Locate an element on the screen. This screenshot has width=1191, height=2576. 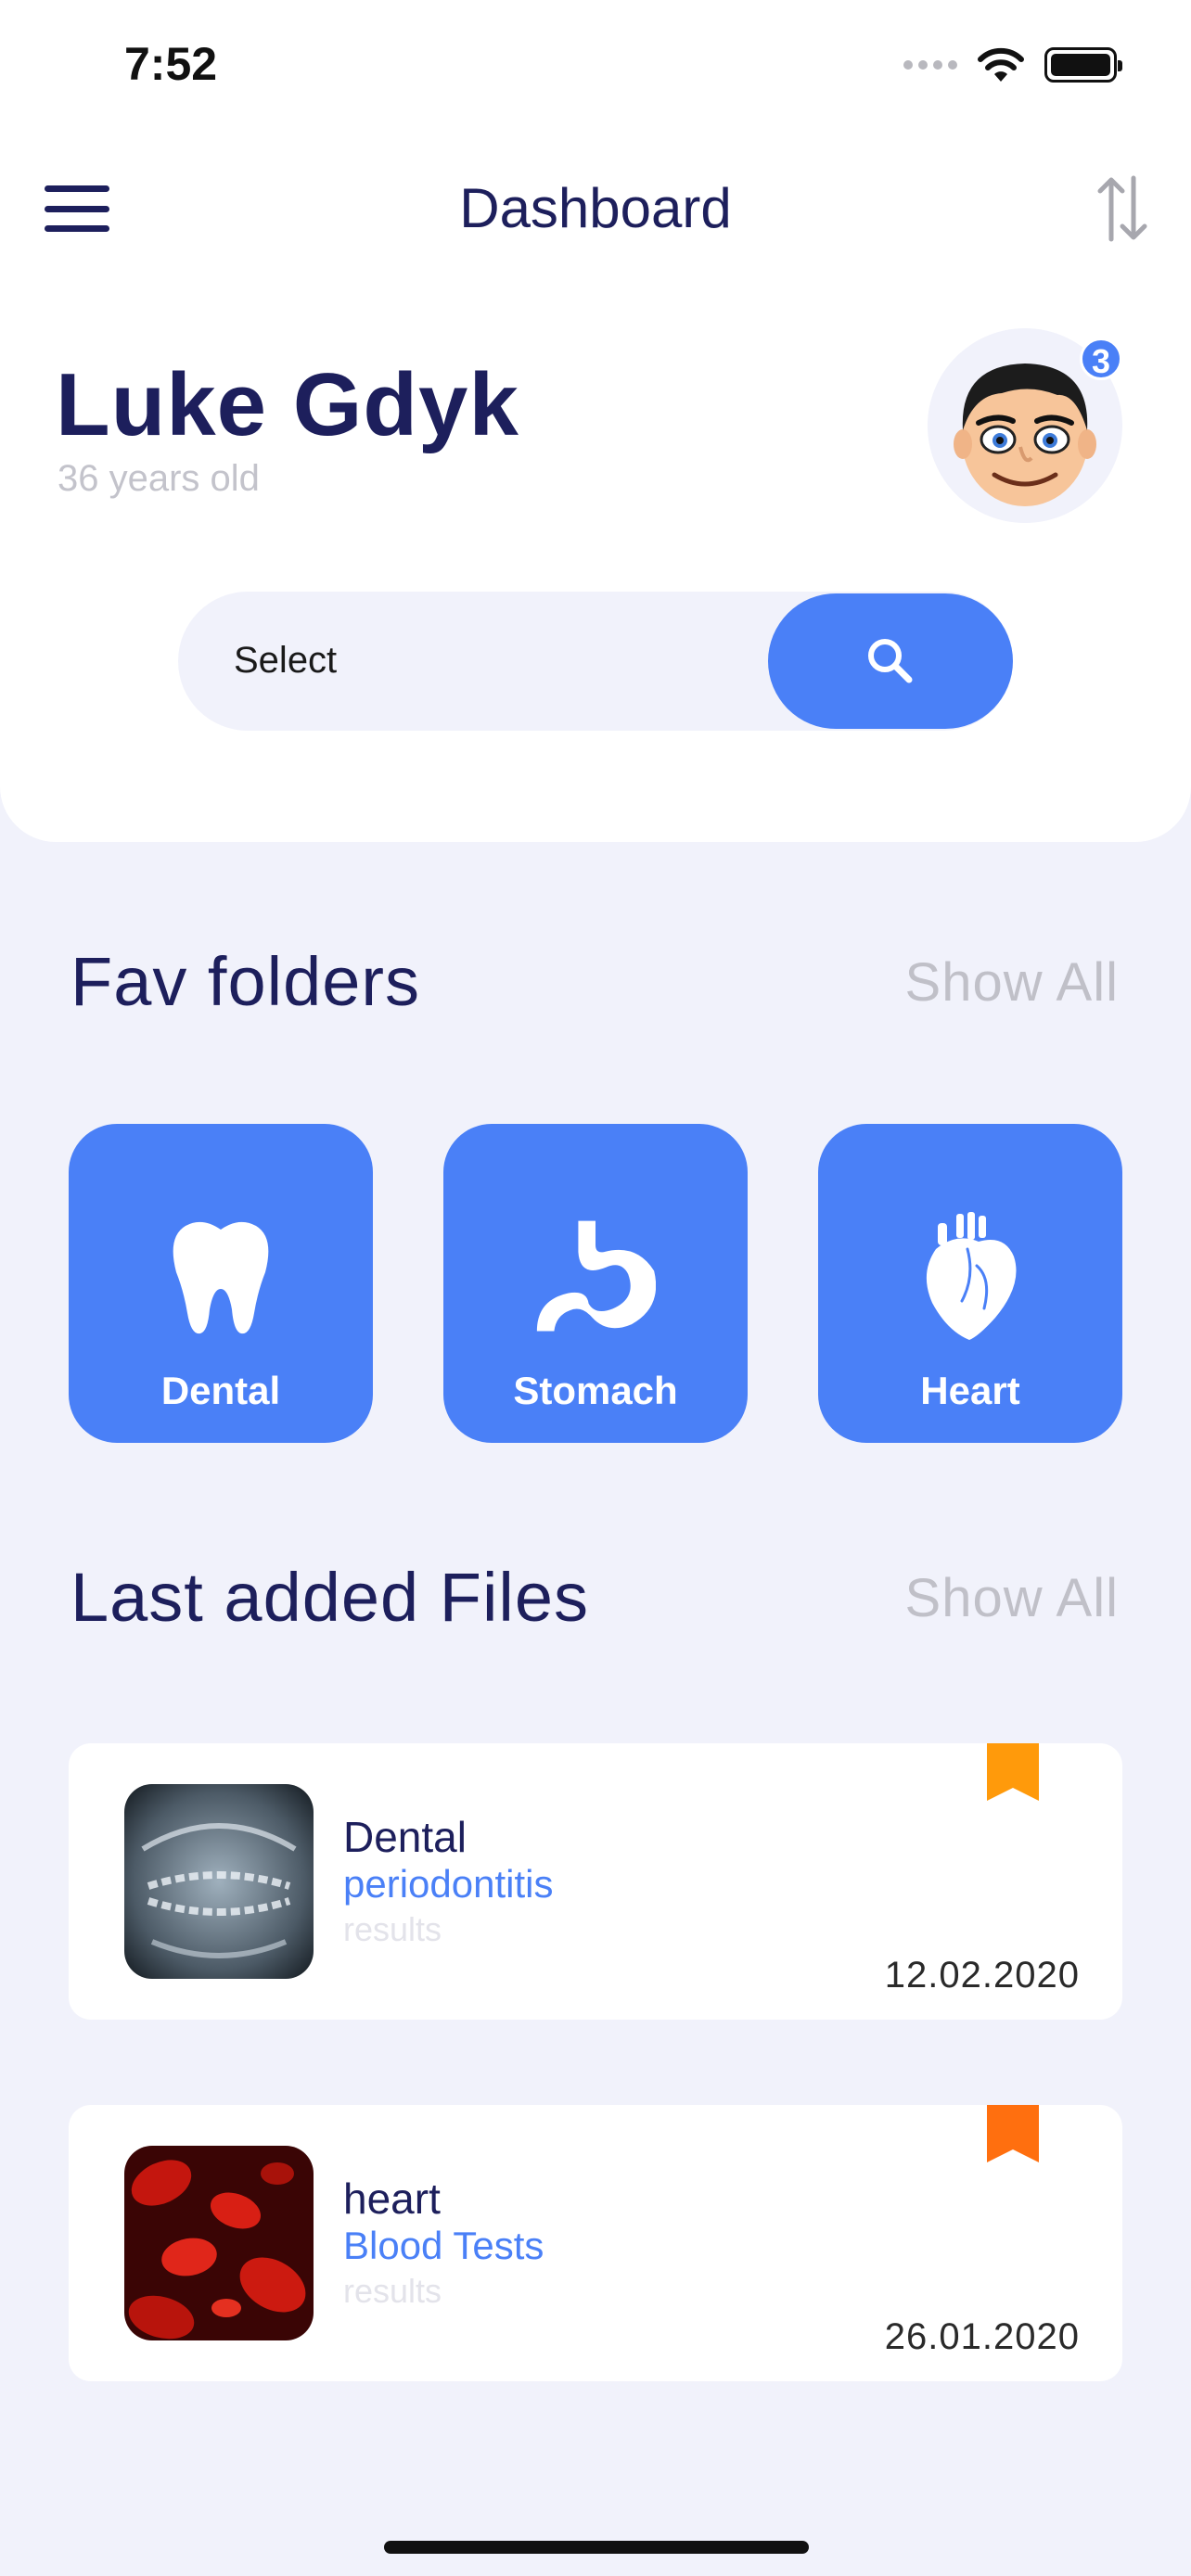
folder-heart: Heart is located at coordinates (970, 1283).